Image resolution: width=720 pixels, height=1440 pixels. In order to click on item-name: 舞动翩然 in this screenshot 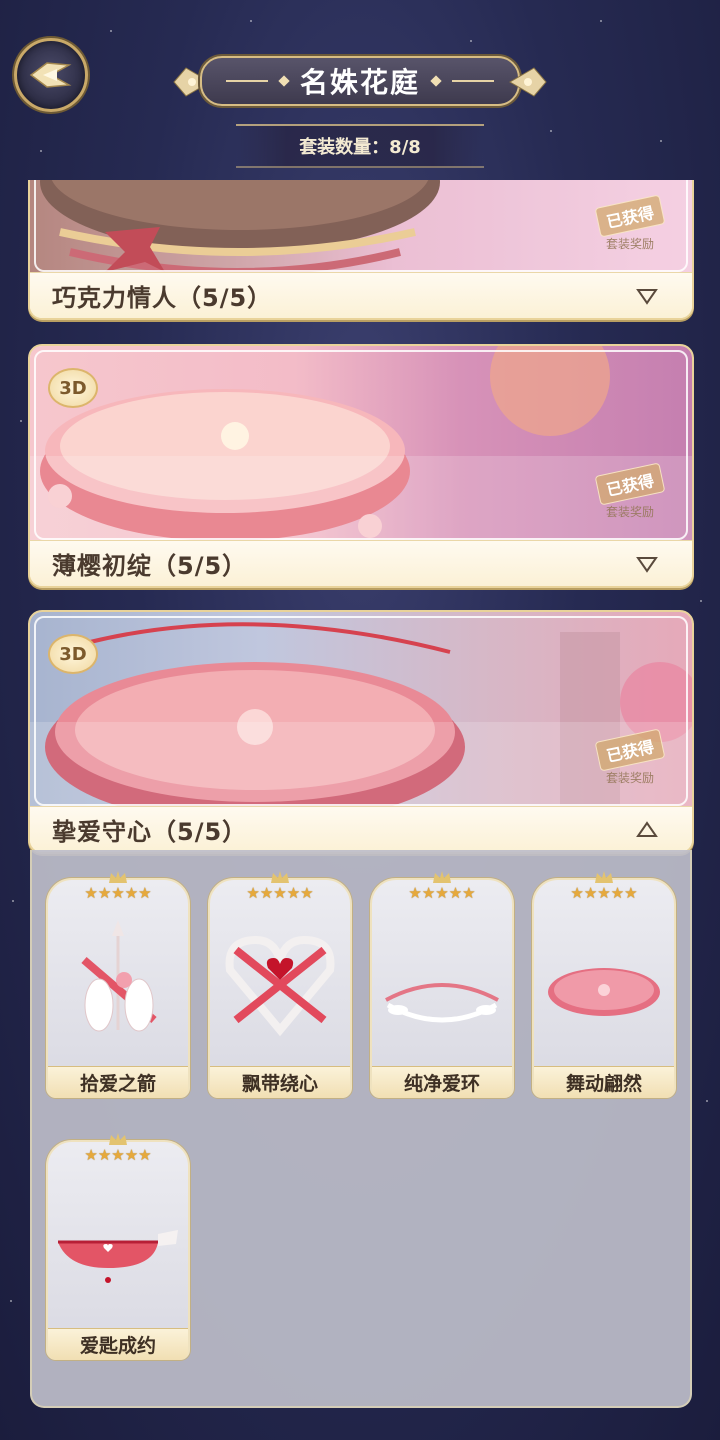, I will do `click(604, 1082)`.